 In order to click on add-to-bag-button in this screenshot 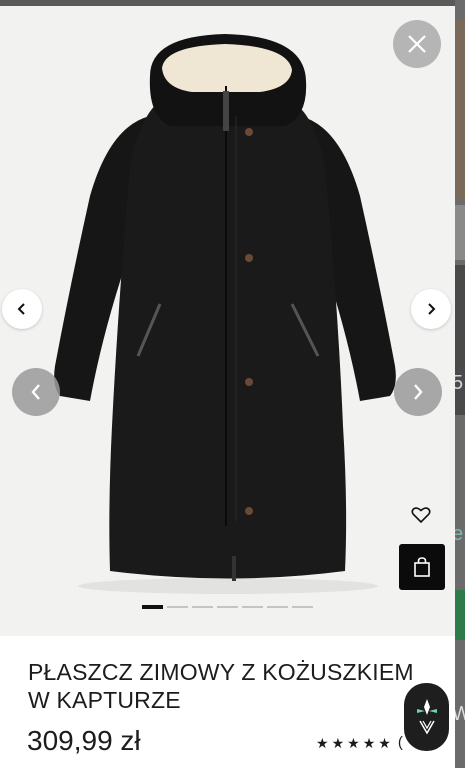, I will do `click(422, 567)`.